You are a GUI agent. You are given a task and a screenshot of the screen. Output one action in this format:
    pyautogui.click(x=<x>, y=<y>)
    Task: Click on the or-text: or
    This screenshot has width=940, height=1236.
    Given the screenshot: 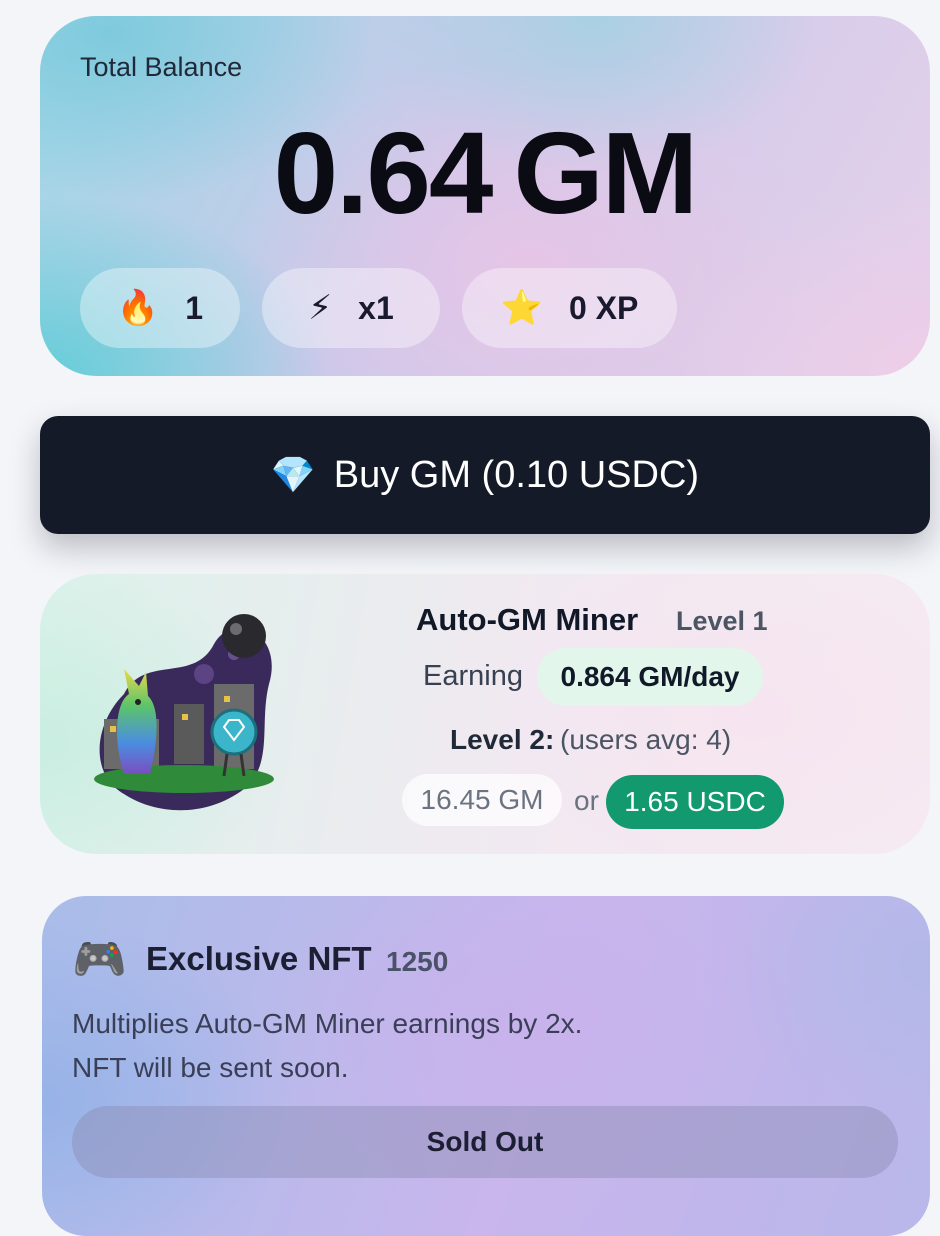 What is the action you would take?
    pyautogui.click(x=586, y=800)
    